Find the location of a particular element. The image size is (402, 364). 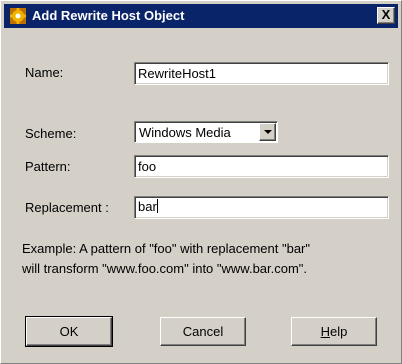

replacement-field: bar is located at coordinates (261, 207).